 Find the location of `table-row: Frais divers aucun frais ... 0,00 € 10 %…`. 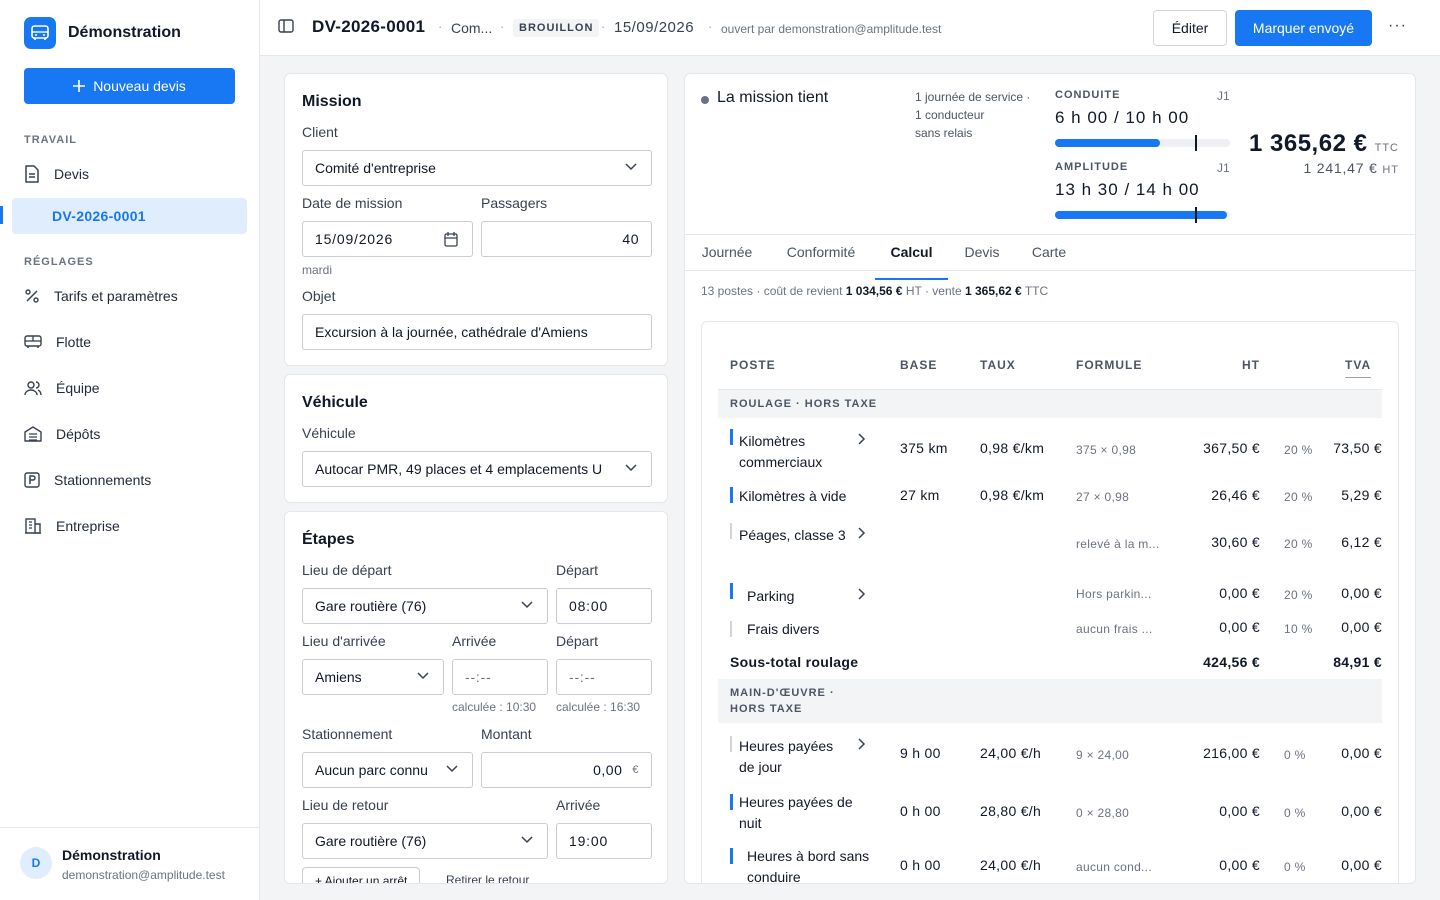

table-row: Frais divers aucun frais ... 0,00 € 10 %… is located at coordinates (1050, 631).